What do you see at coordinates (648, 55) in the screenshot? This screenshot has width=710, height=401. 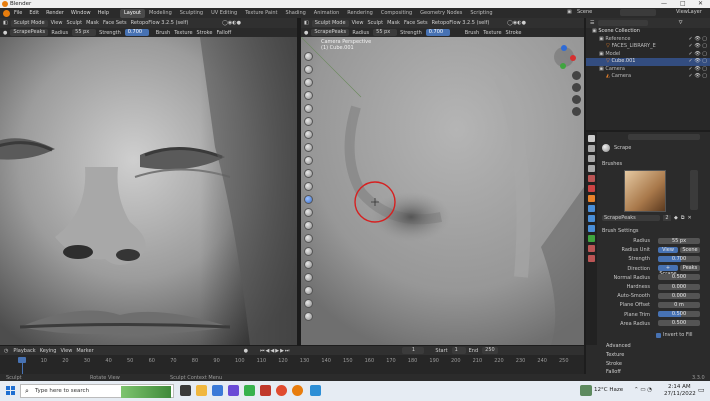 I see `outliner-row: ▣ Model ✓ 👁 ▢` at bounding box center [648, 55].